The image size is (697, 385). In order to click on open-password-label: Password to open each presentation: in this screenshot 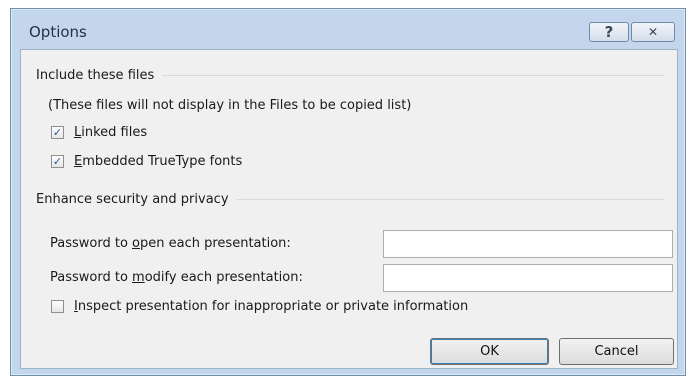, I will do `click(170, 243)`.